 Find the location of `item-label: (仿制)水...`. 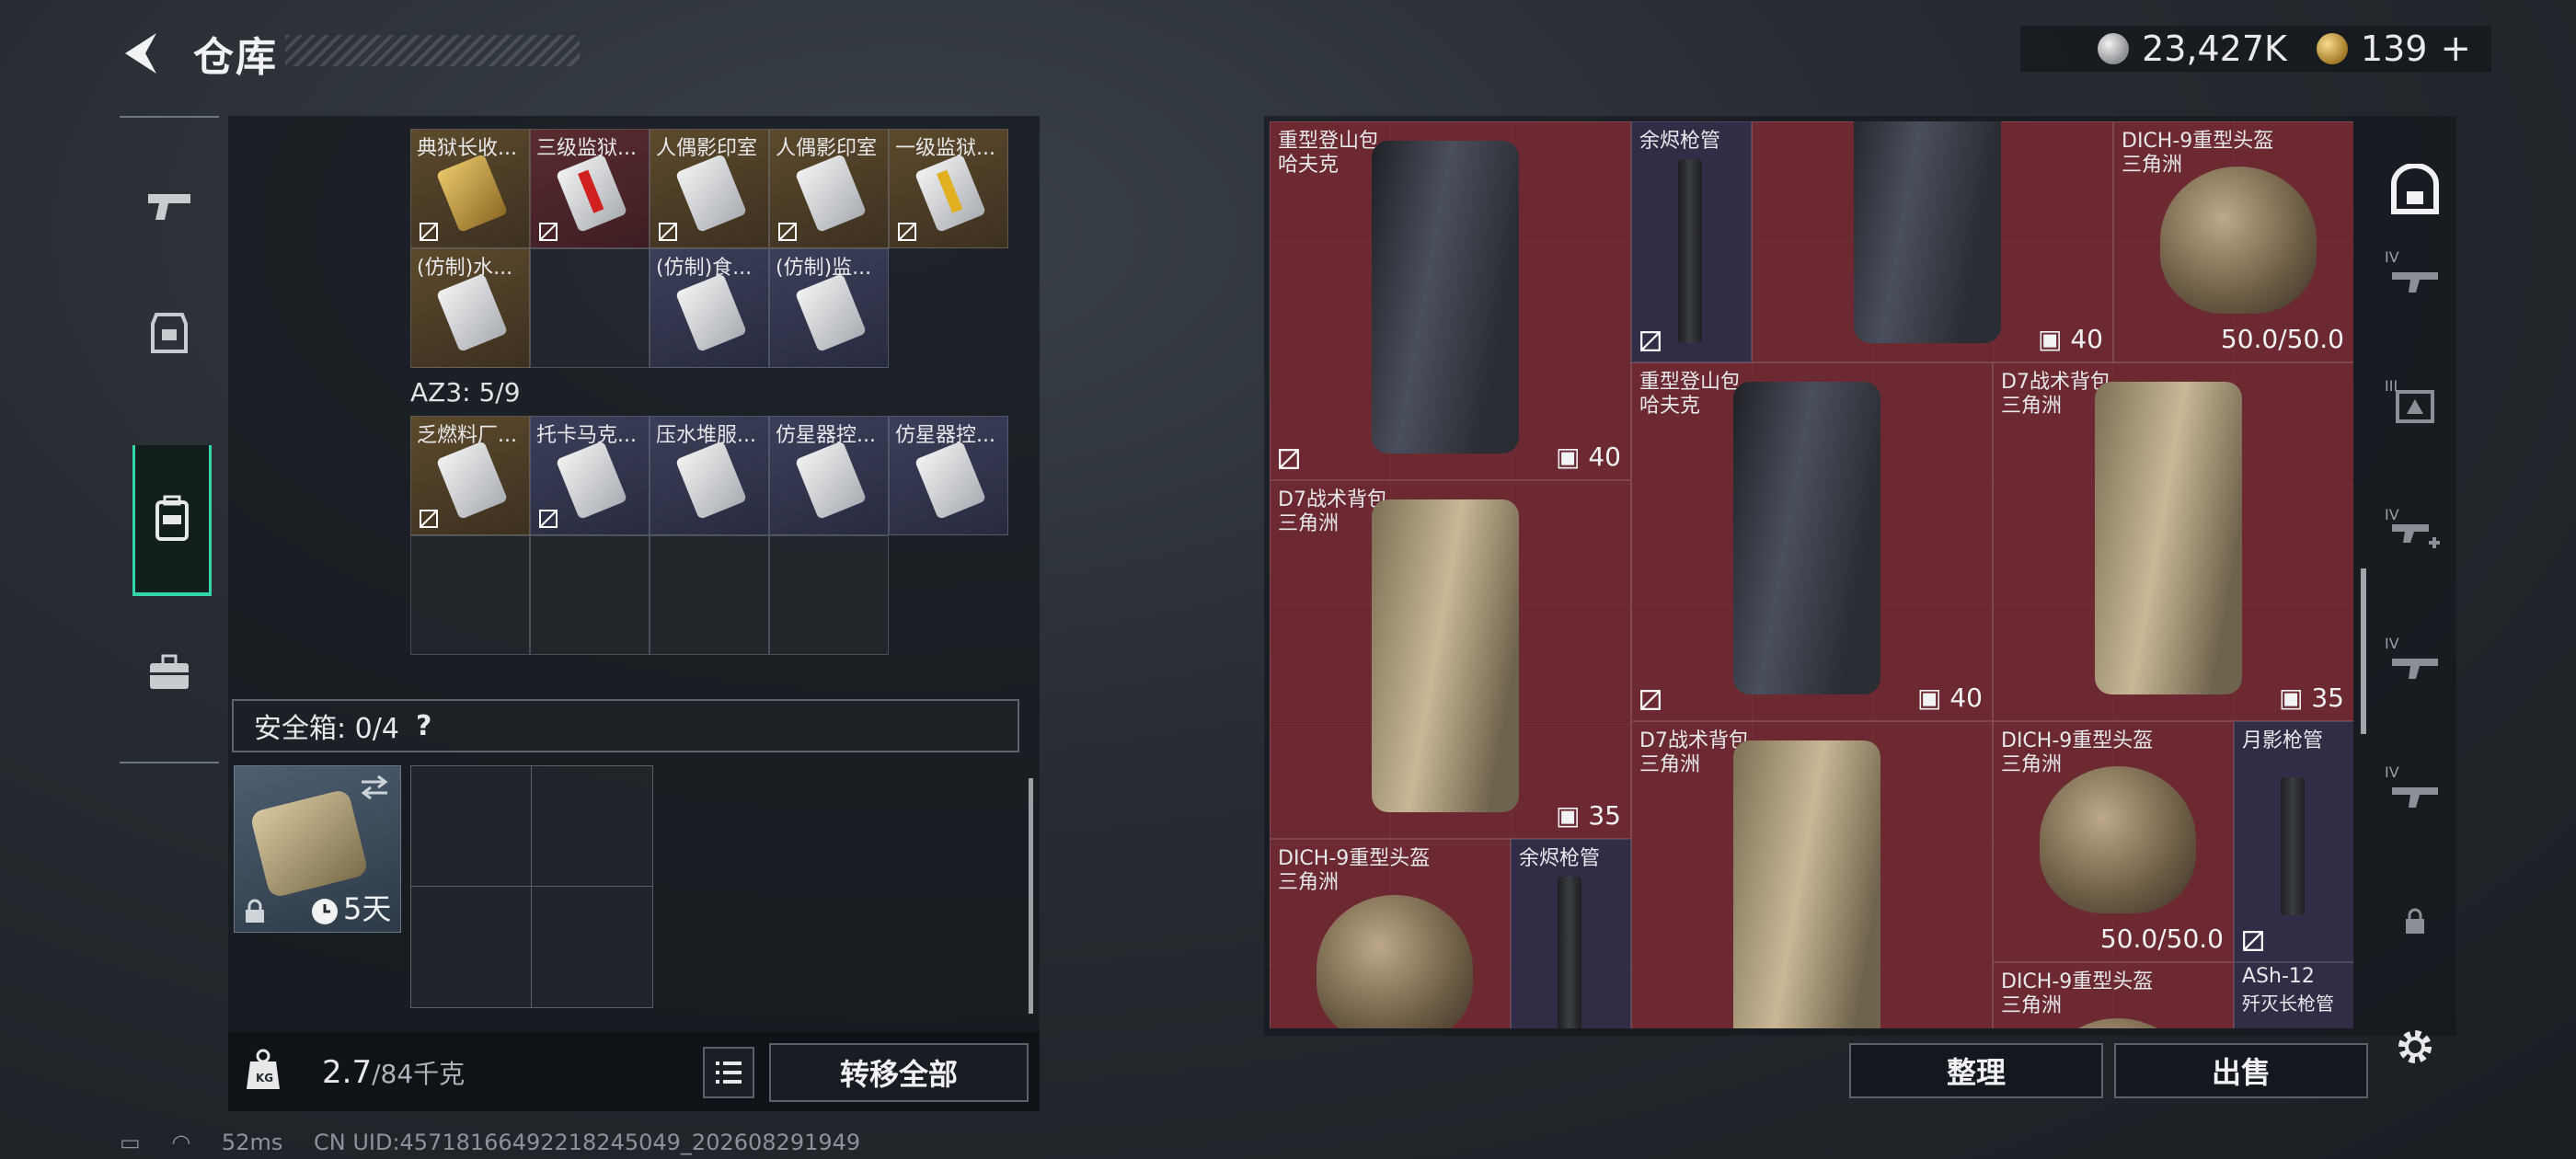

item-label: (仿制)水... is located at coordinates (465, 268).